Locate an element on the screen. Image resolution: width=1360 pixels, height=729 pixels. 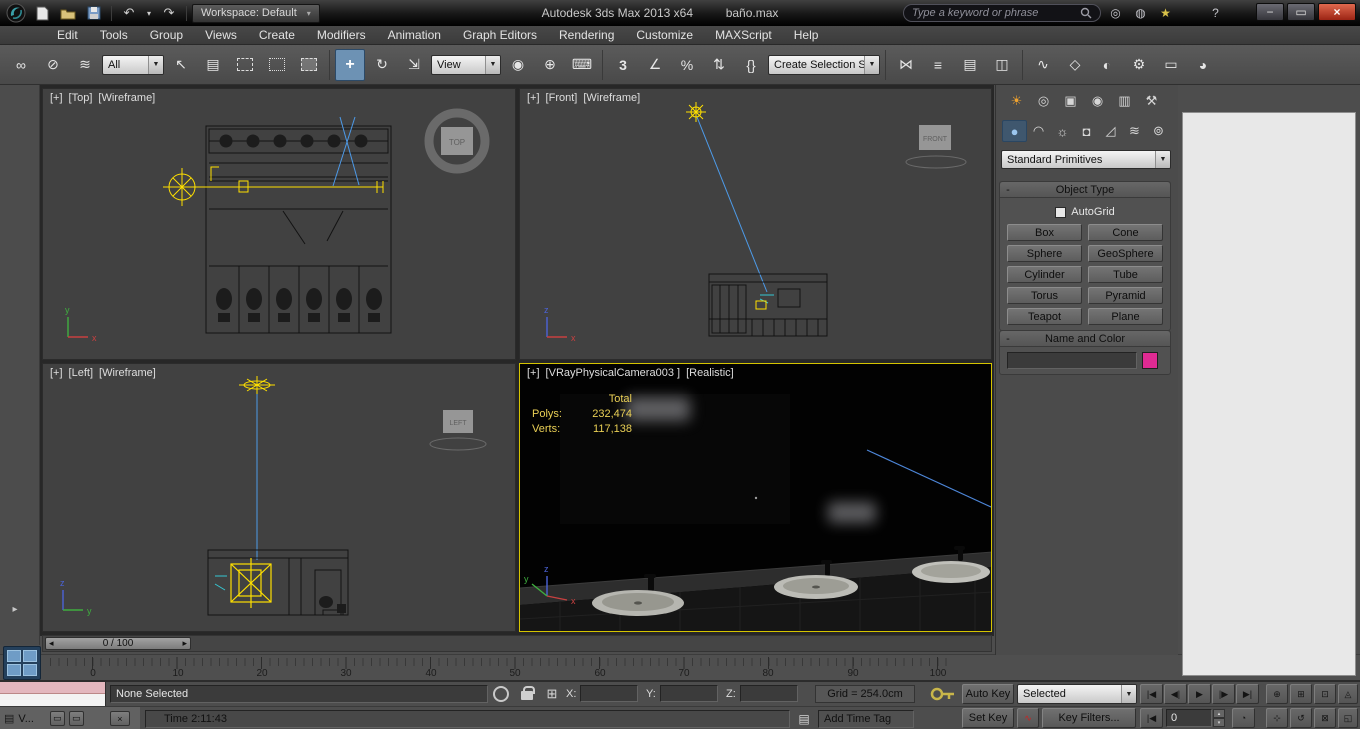
cone-button: Cone is located at coordinates (1125, 232).